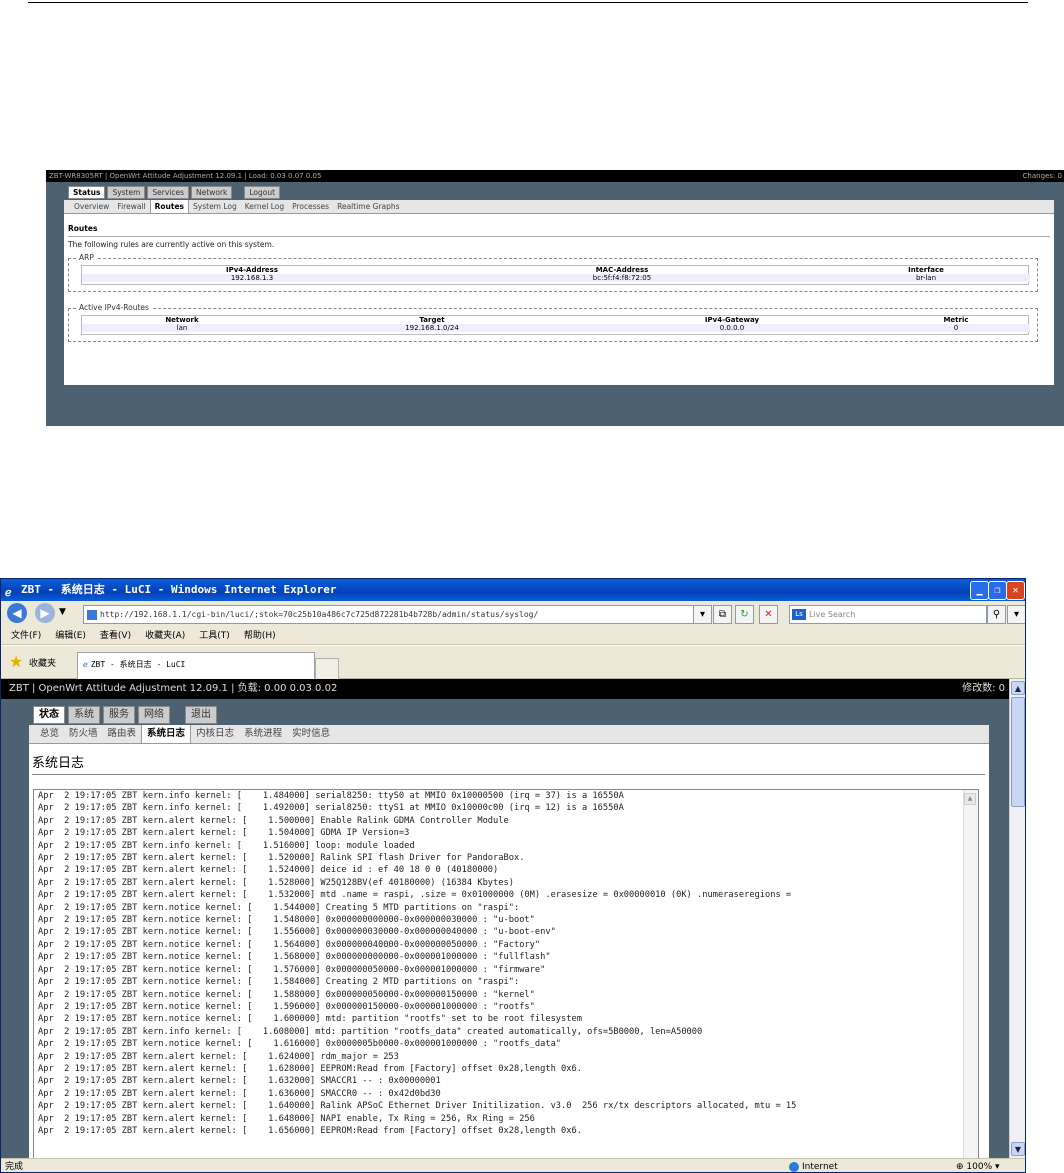 The image size is (1064, 1173). What do you see at coordinates (212, 192) in the screenshot?
I see `tab-network: Network` at bounding box center [212, 192].